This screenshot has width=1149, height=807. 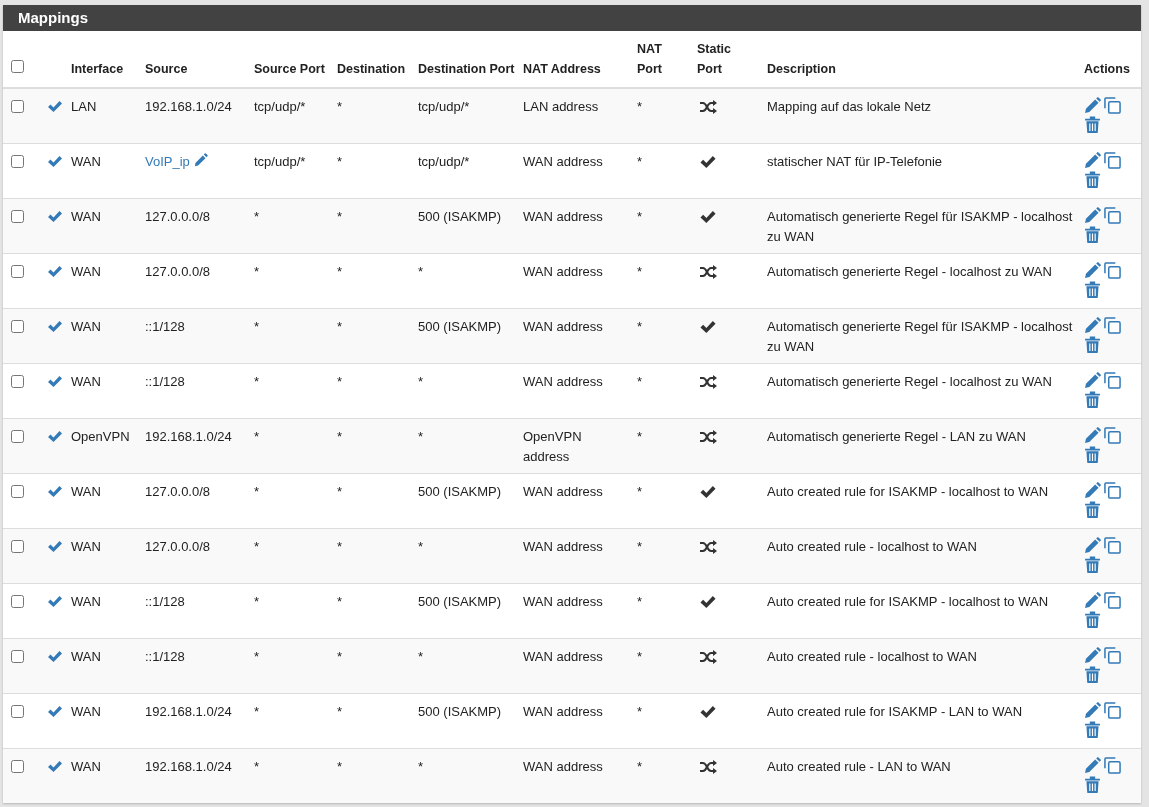 What do you see at coordinates (909, 381) in the screenshot?
I see `description-cell: Automatisch generierte Regel - localhost zu WAN` at bounding box center [909, 381].